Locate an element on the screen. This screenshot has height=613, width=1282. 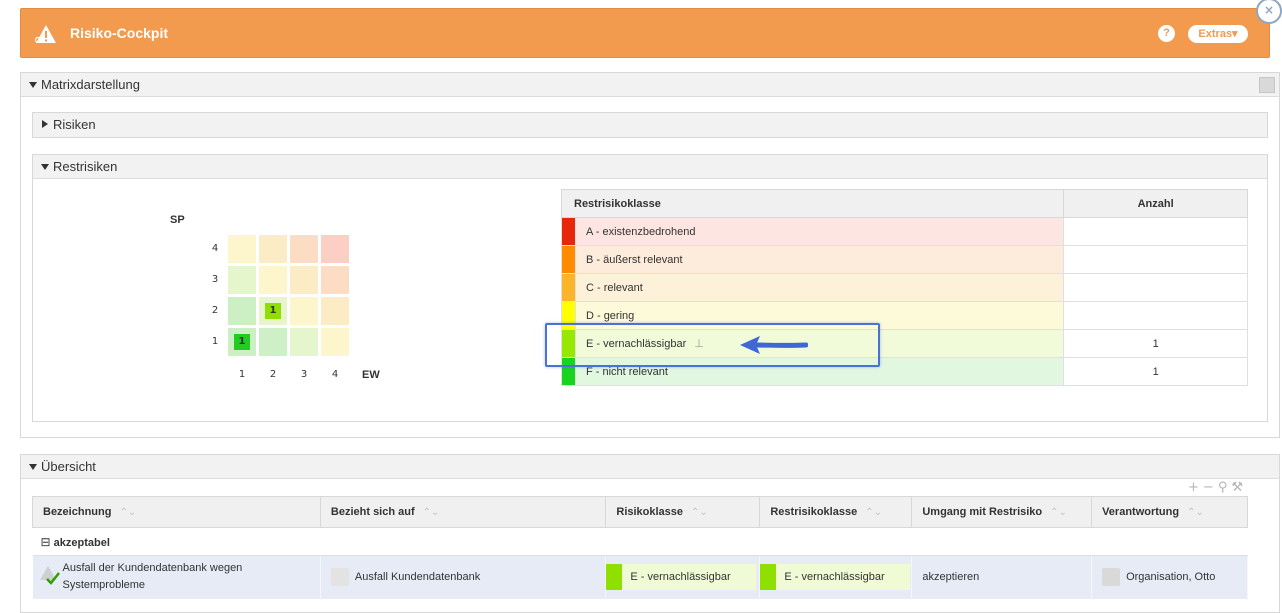
group-label: akzeptabel is located at coordinates (81, 542).